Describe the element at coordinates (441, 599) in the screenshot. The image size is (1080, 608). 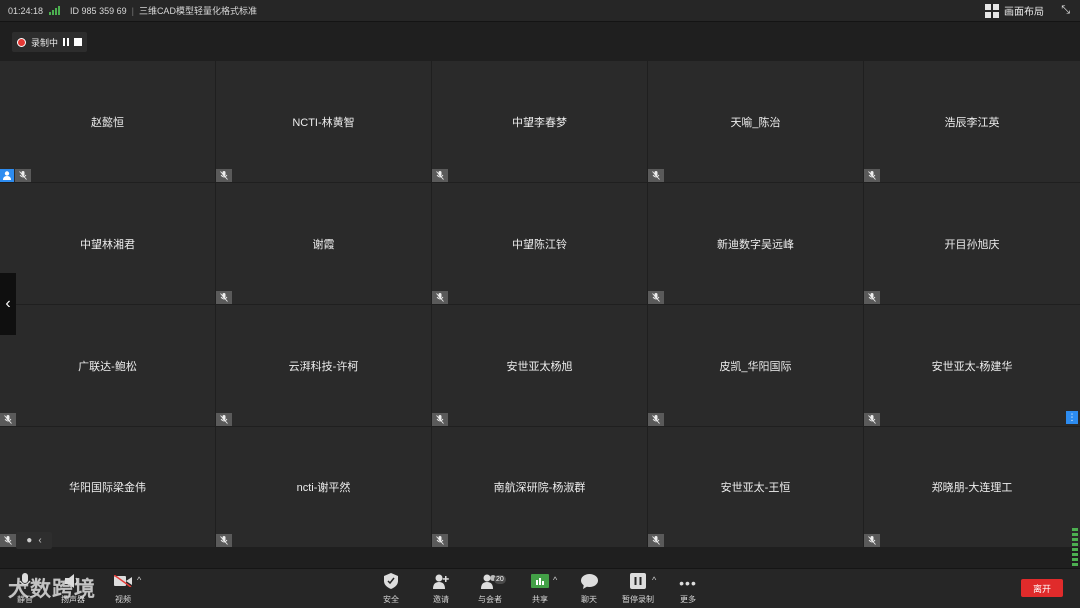
I see `invite-label: 邀请` at that location.